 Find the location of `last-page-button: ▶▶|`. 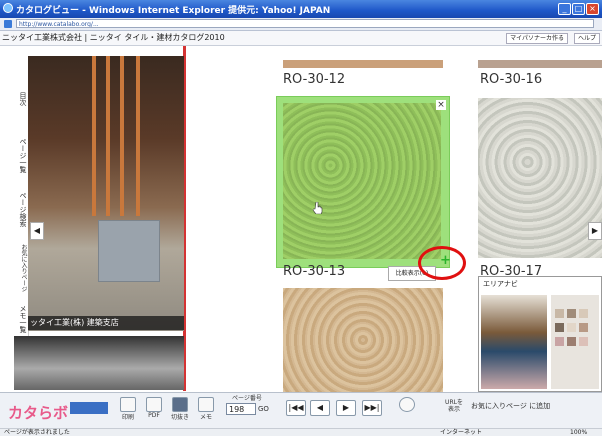

last-page-button: ▶▶| is located at coordinates (372, 408).